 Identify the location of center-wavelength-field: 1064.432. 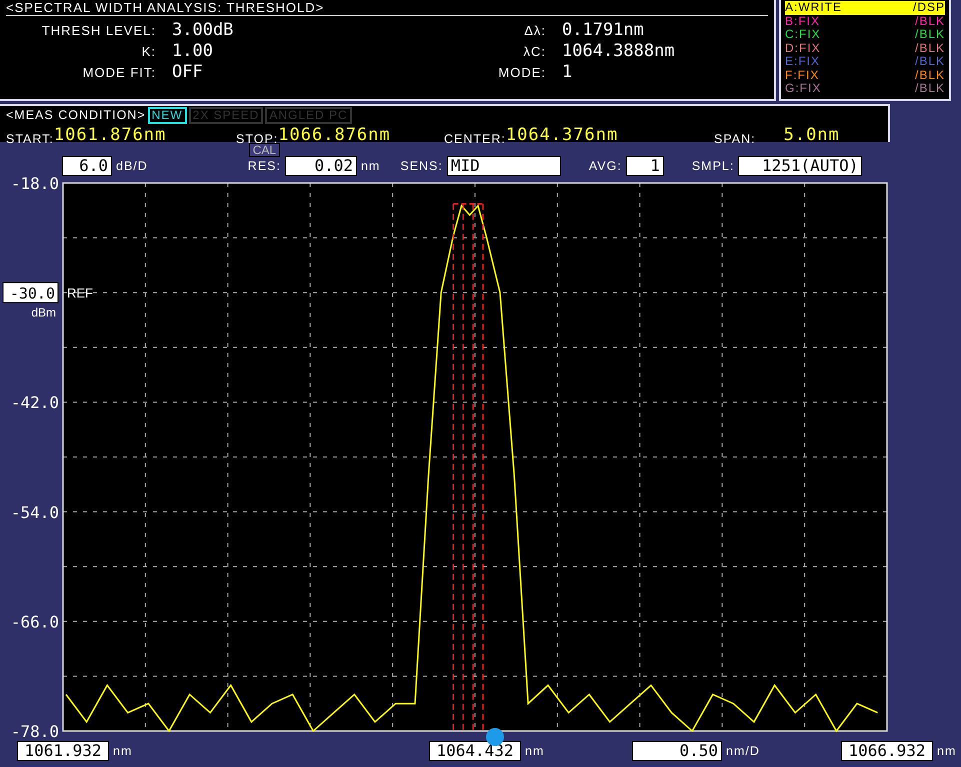
(475, 751).